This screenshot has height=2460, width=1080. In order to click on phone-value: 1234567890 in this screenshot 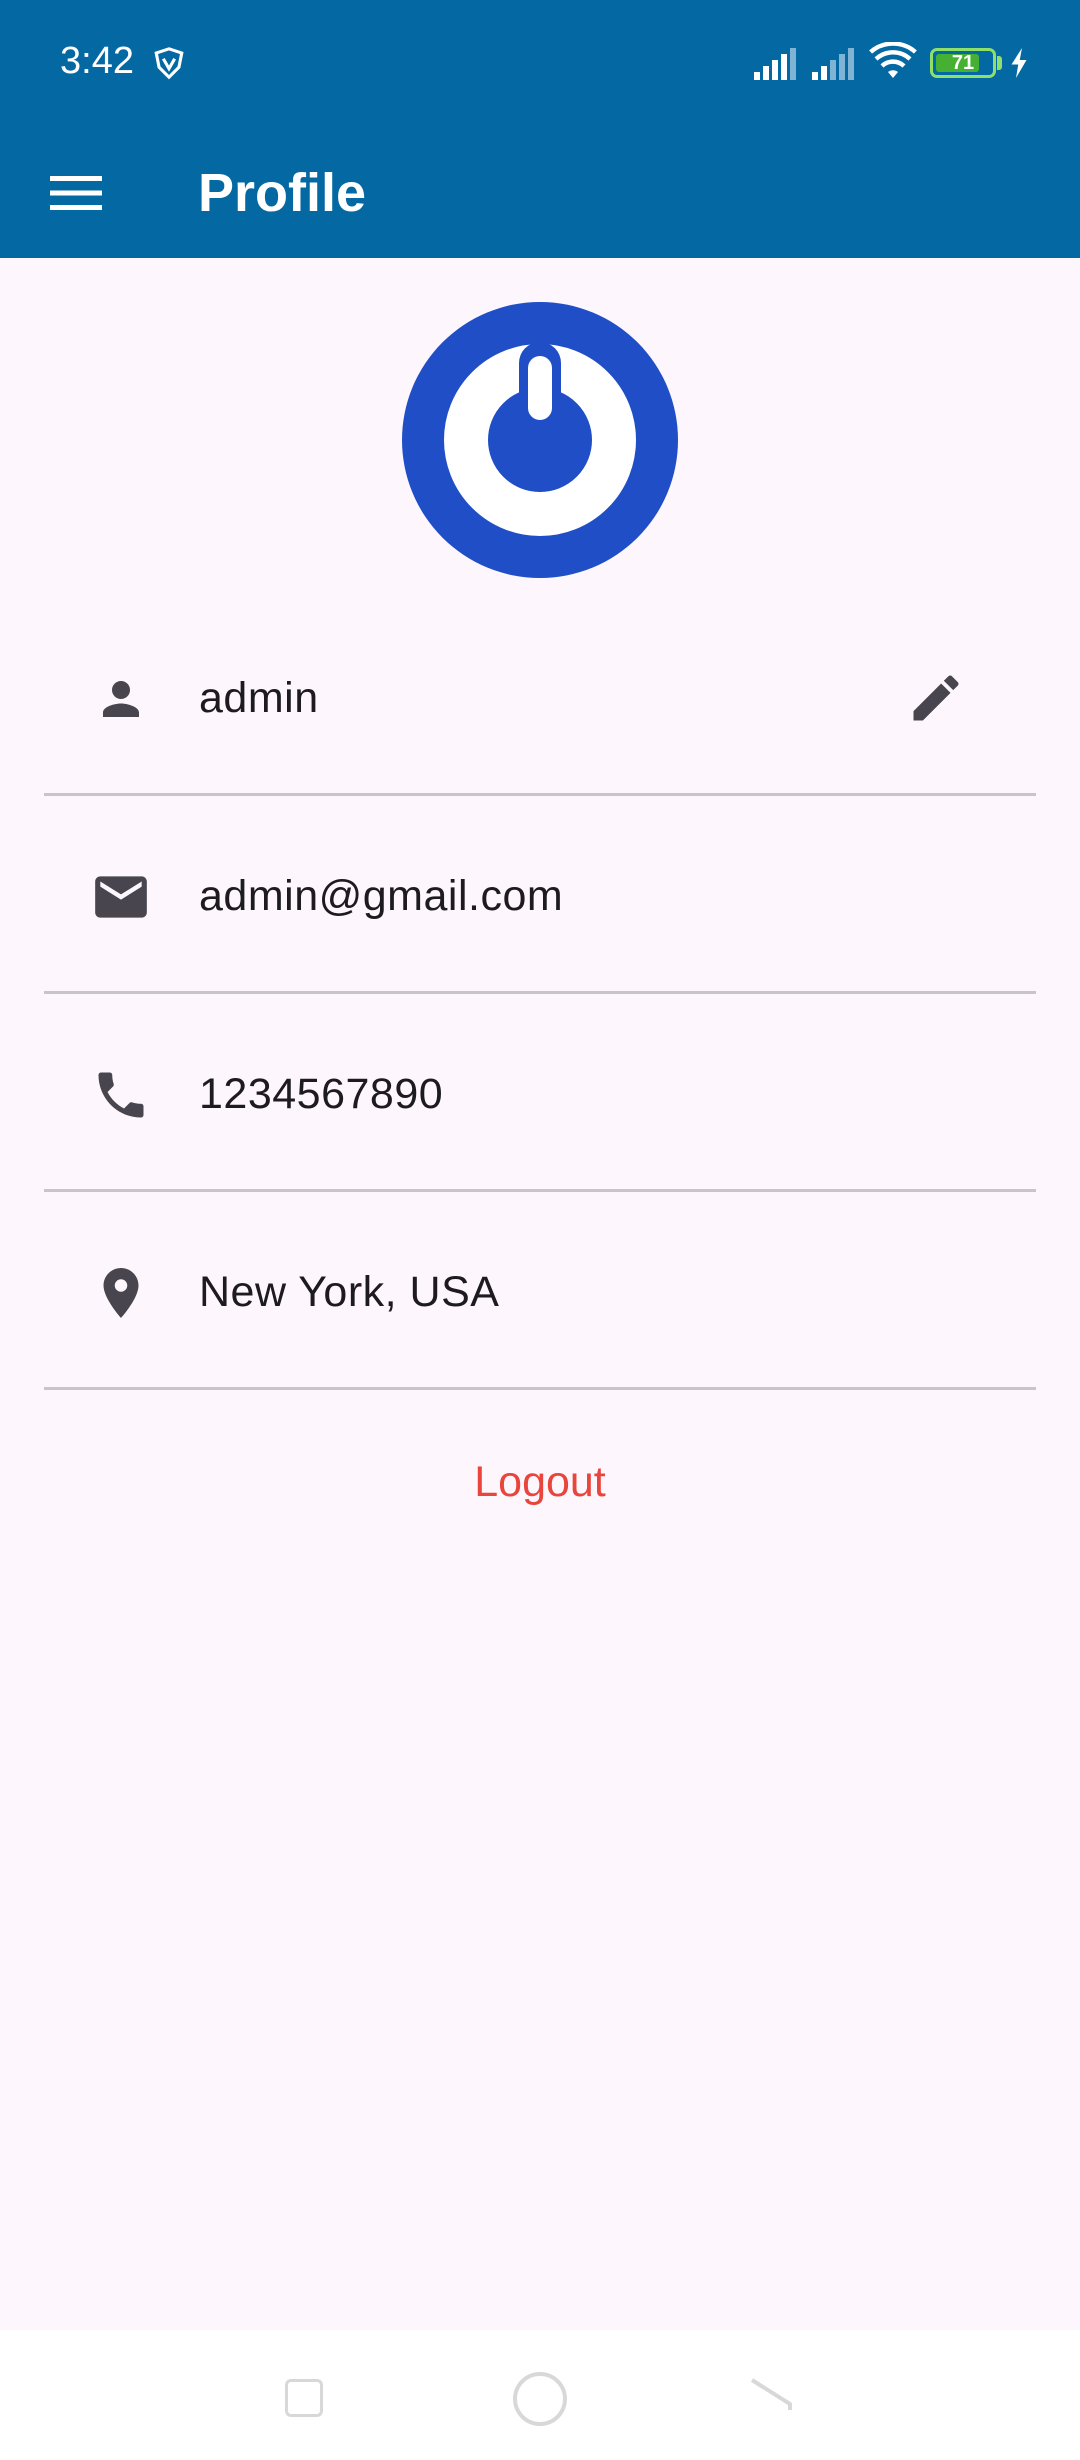, I will do `click(321, 1094)`.